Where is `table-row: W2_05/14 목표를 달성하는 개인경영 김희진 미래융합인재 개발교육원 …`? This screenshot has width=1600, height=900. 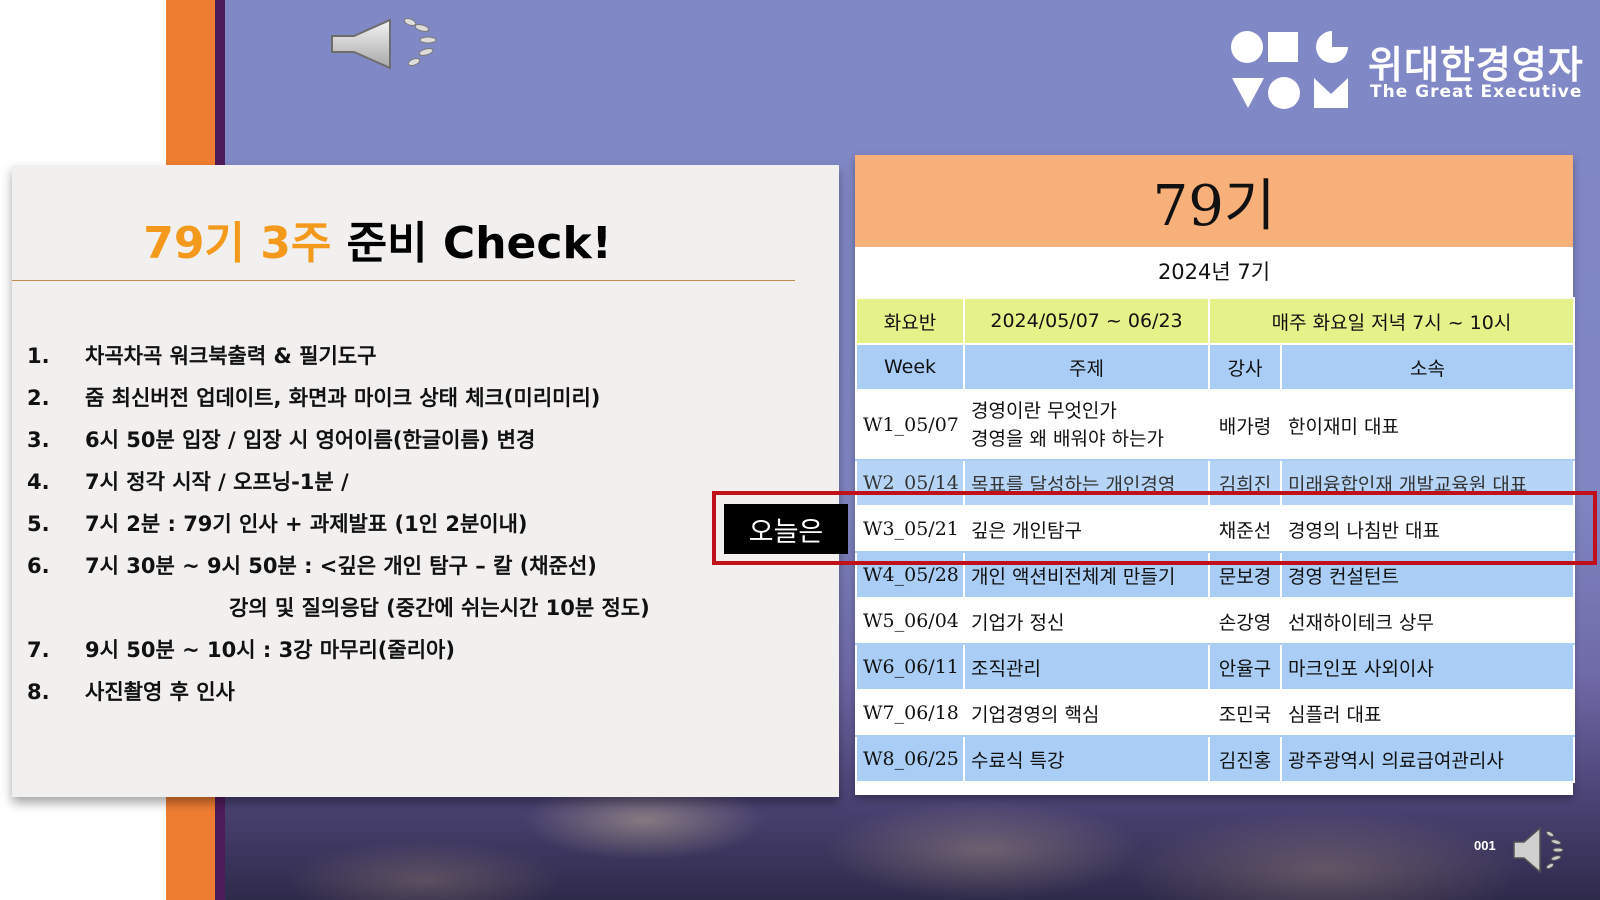 table-row: W2_05/14 목표를 달성하는 개인경영 김희진 미래융합인재 개발교육원 … is located at coordinates (1215, 483).